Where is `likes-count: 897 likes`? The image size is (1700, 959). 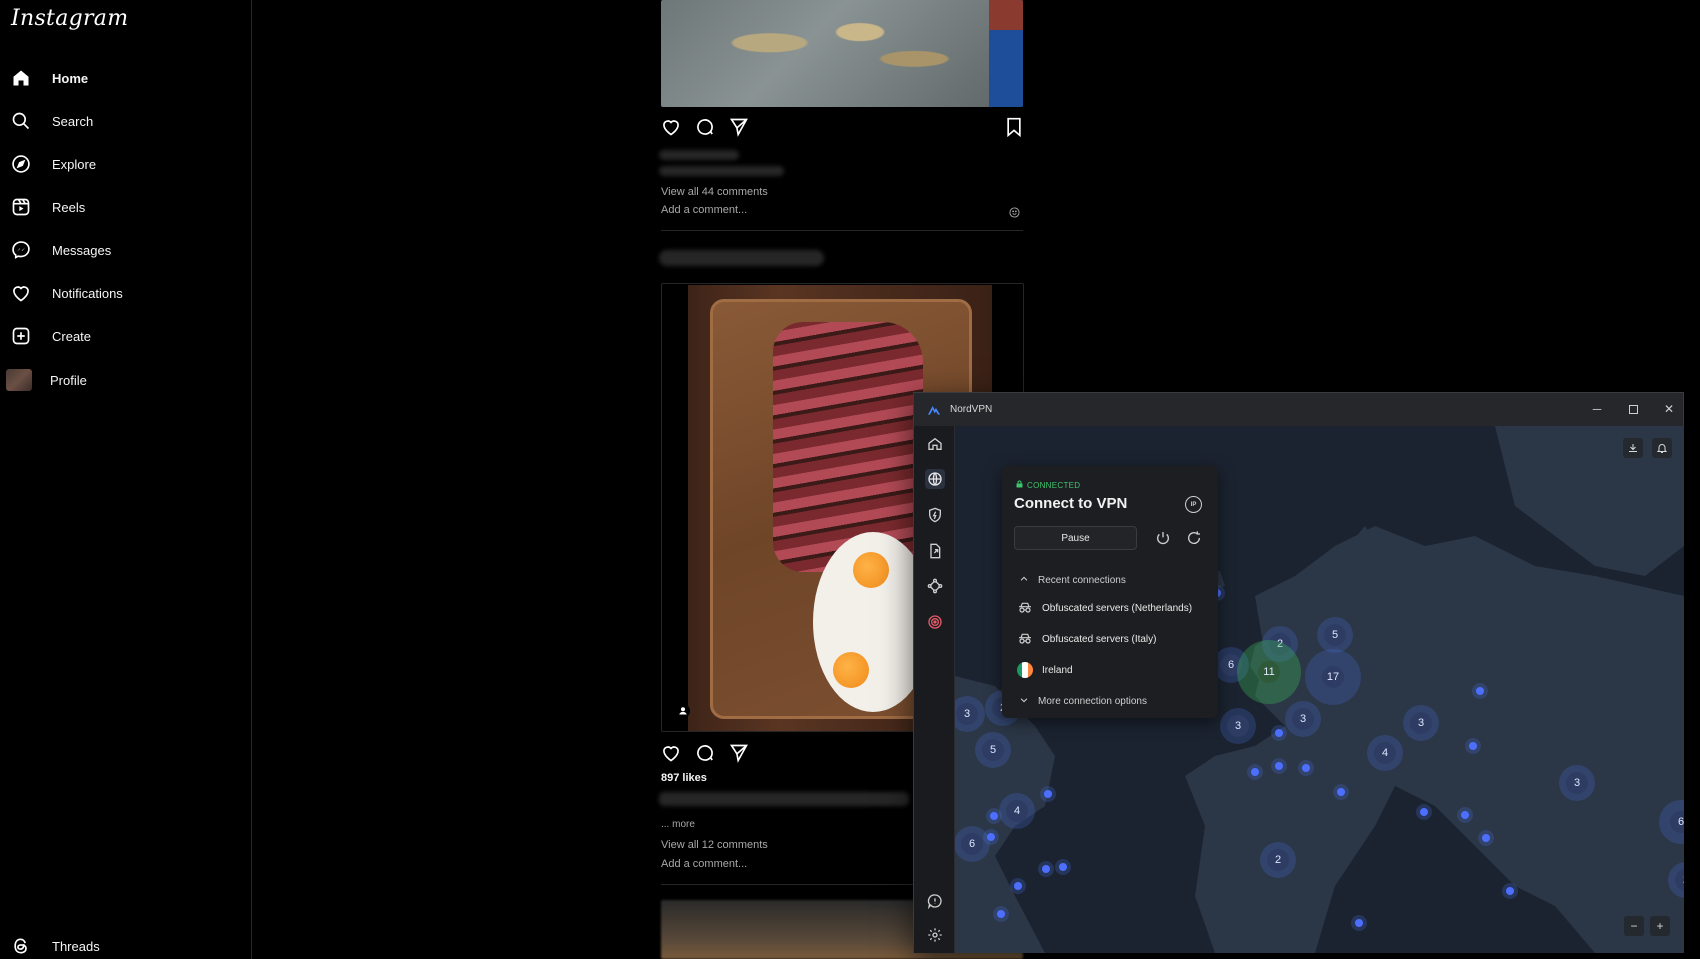 likes-count: 897 likes is located at coordinates (684, 778).